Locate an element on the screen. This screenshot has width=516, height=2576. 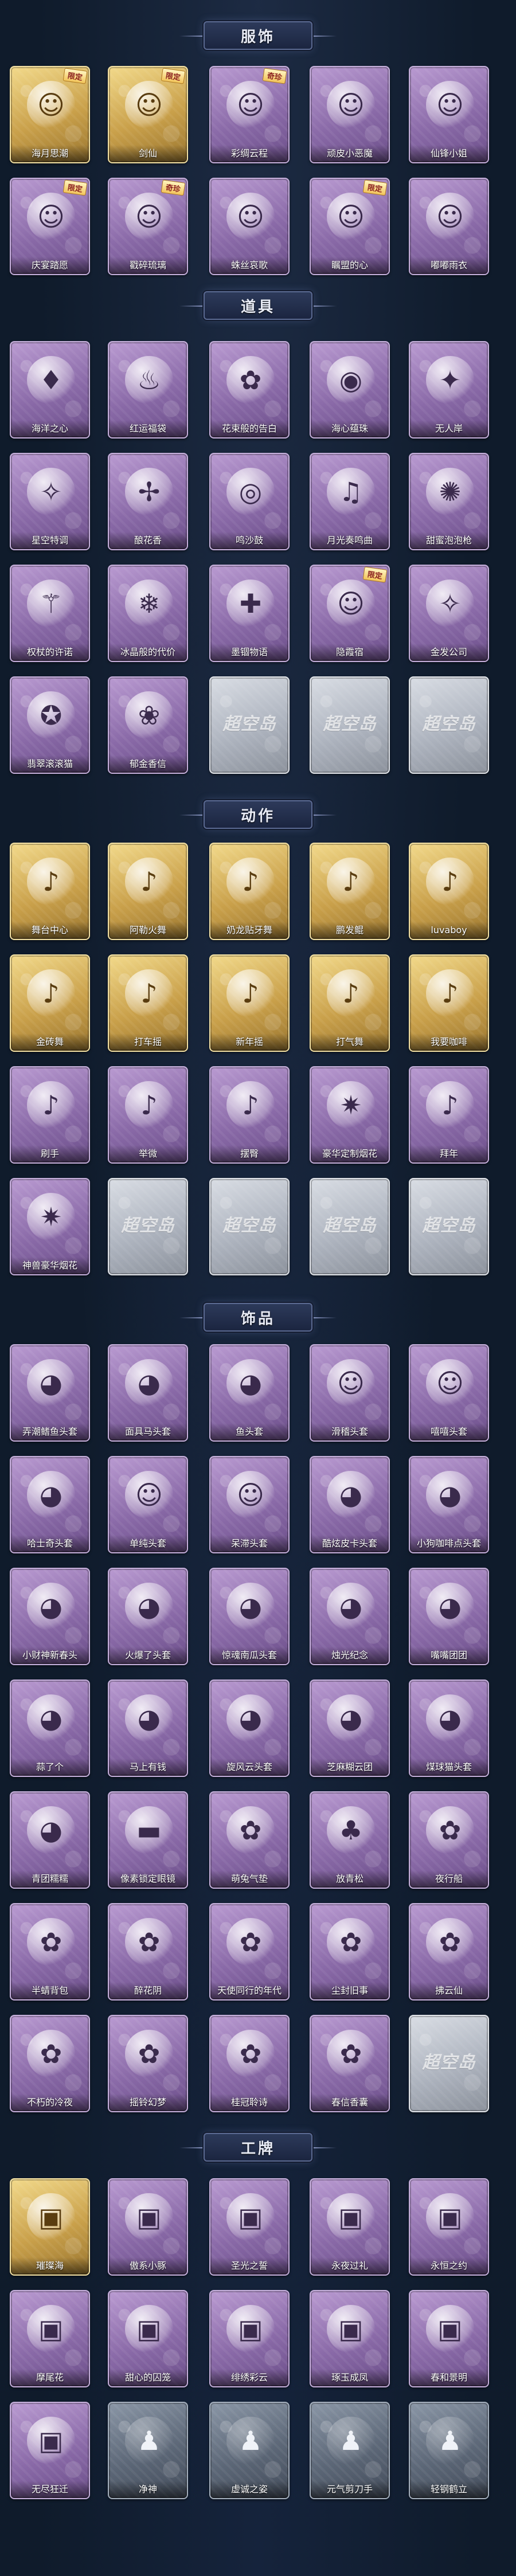
item-card: ☺ 嘟嘟雨衣 is located at coordinates (449, 226).